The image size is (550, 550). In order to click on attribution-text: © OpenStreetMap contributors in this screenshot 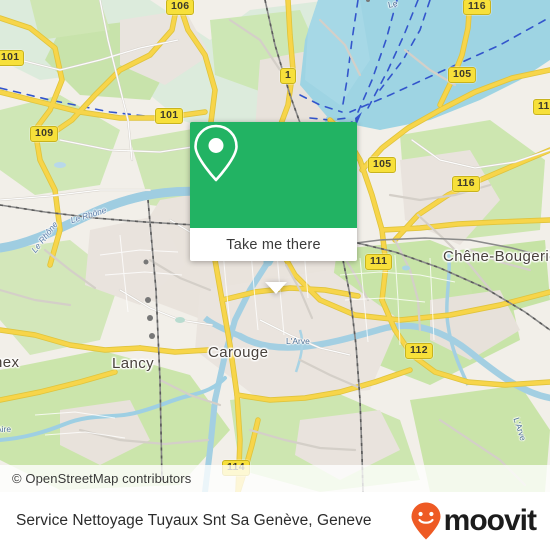, I will do `click(102, 478)`.